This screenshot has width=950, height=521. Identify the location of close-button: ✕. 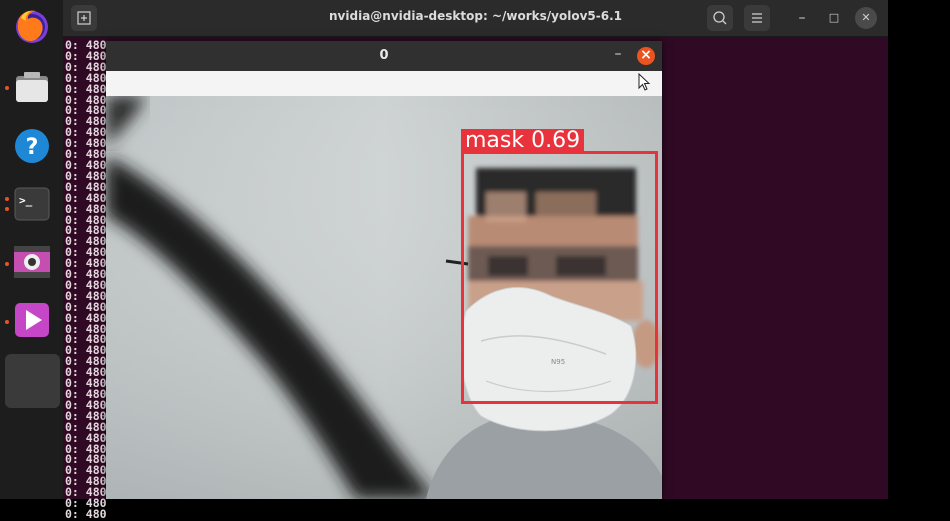
(866, 18).